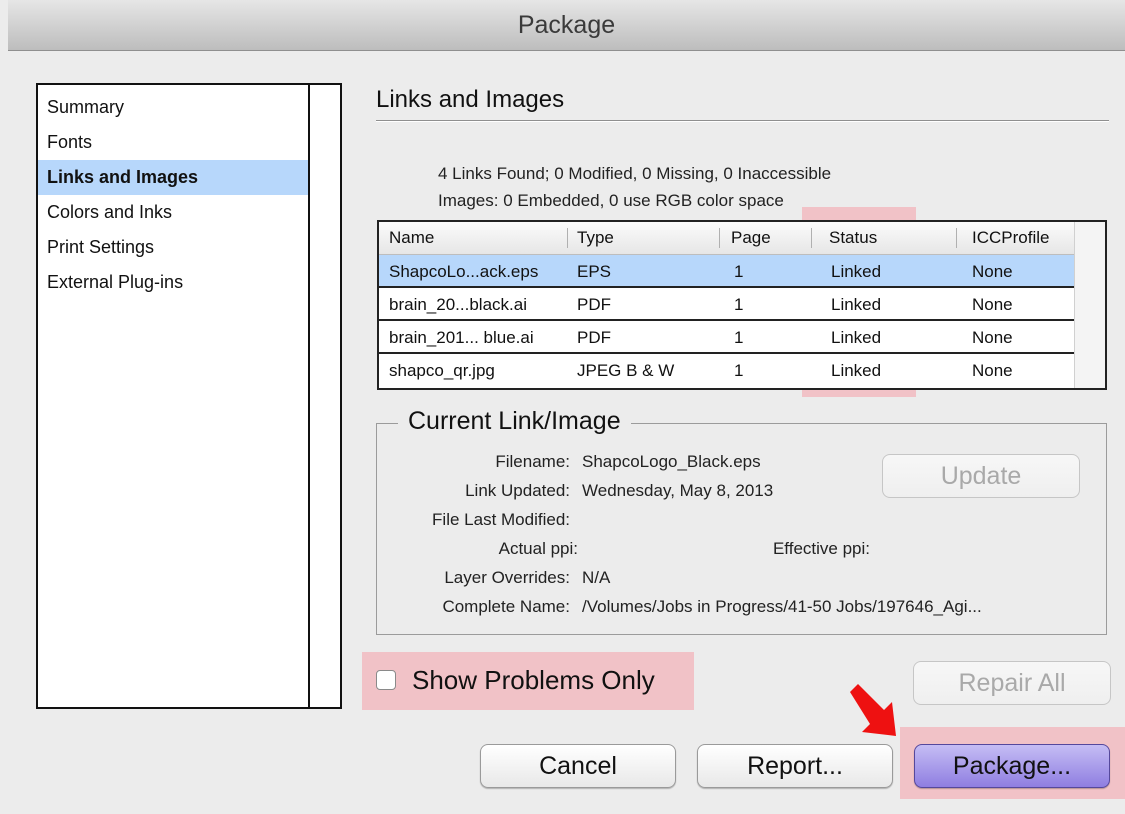 This screenshot has height=814, width=1125. What do you see at coordinates (442, 370) in the screenshot?
I see `row-name: shapco_qr.jpg` at bounding box center [442, 370].